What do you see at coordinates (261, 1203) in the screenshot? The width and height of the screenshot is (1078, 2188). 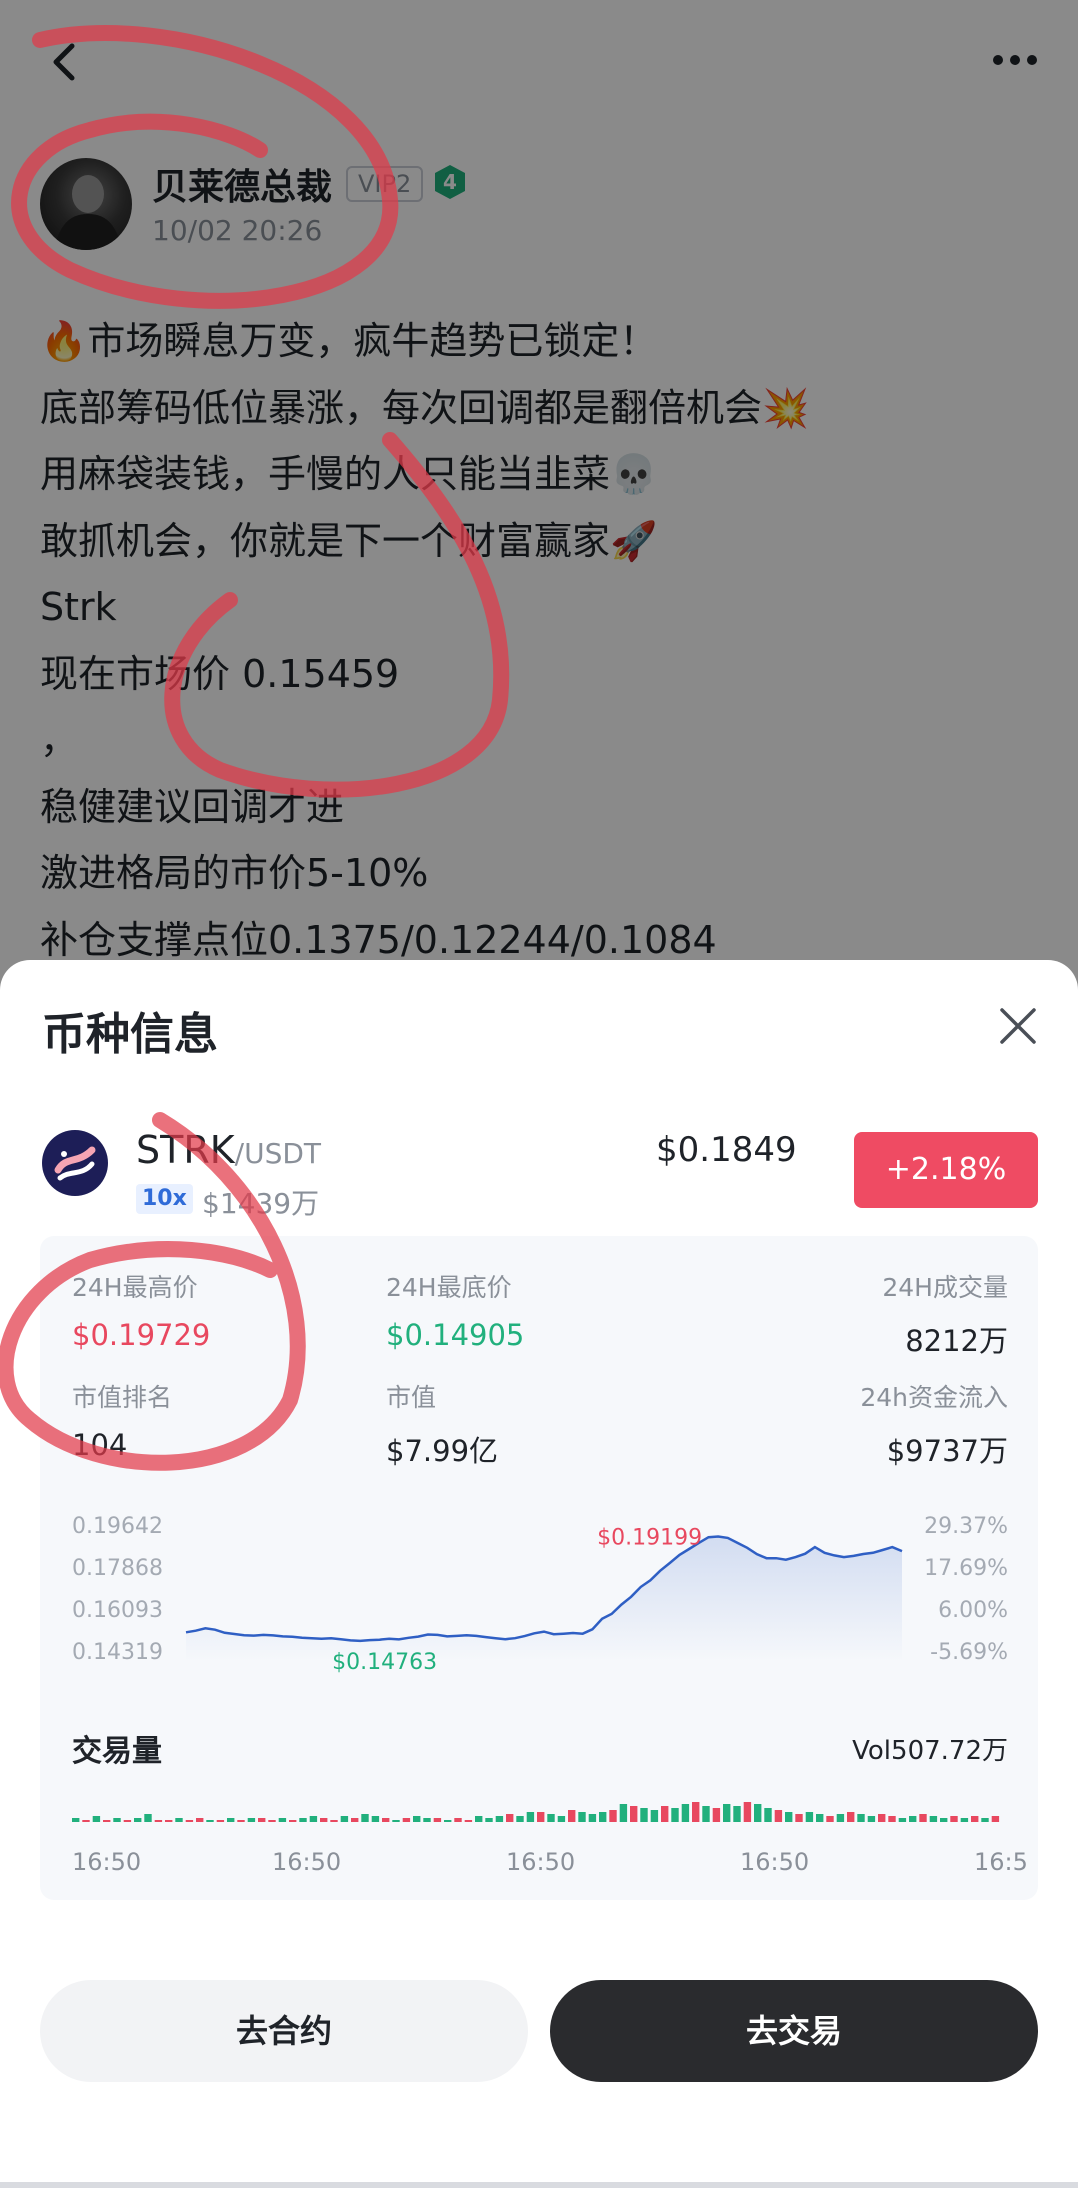 I see `market-cap-short: $1439万` at bounding box center [261, 1203].